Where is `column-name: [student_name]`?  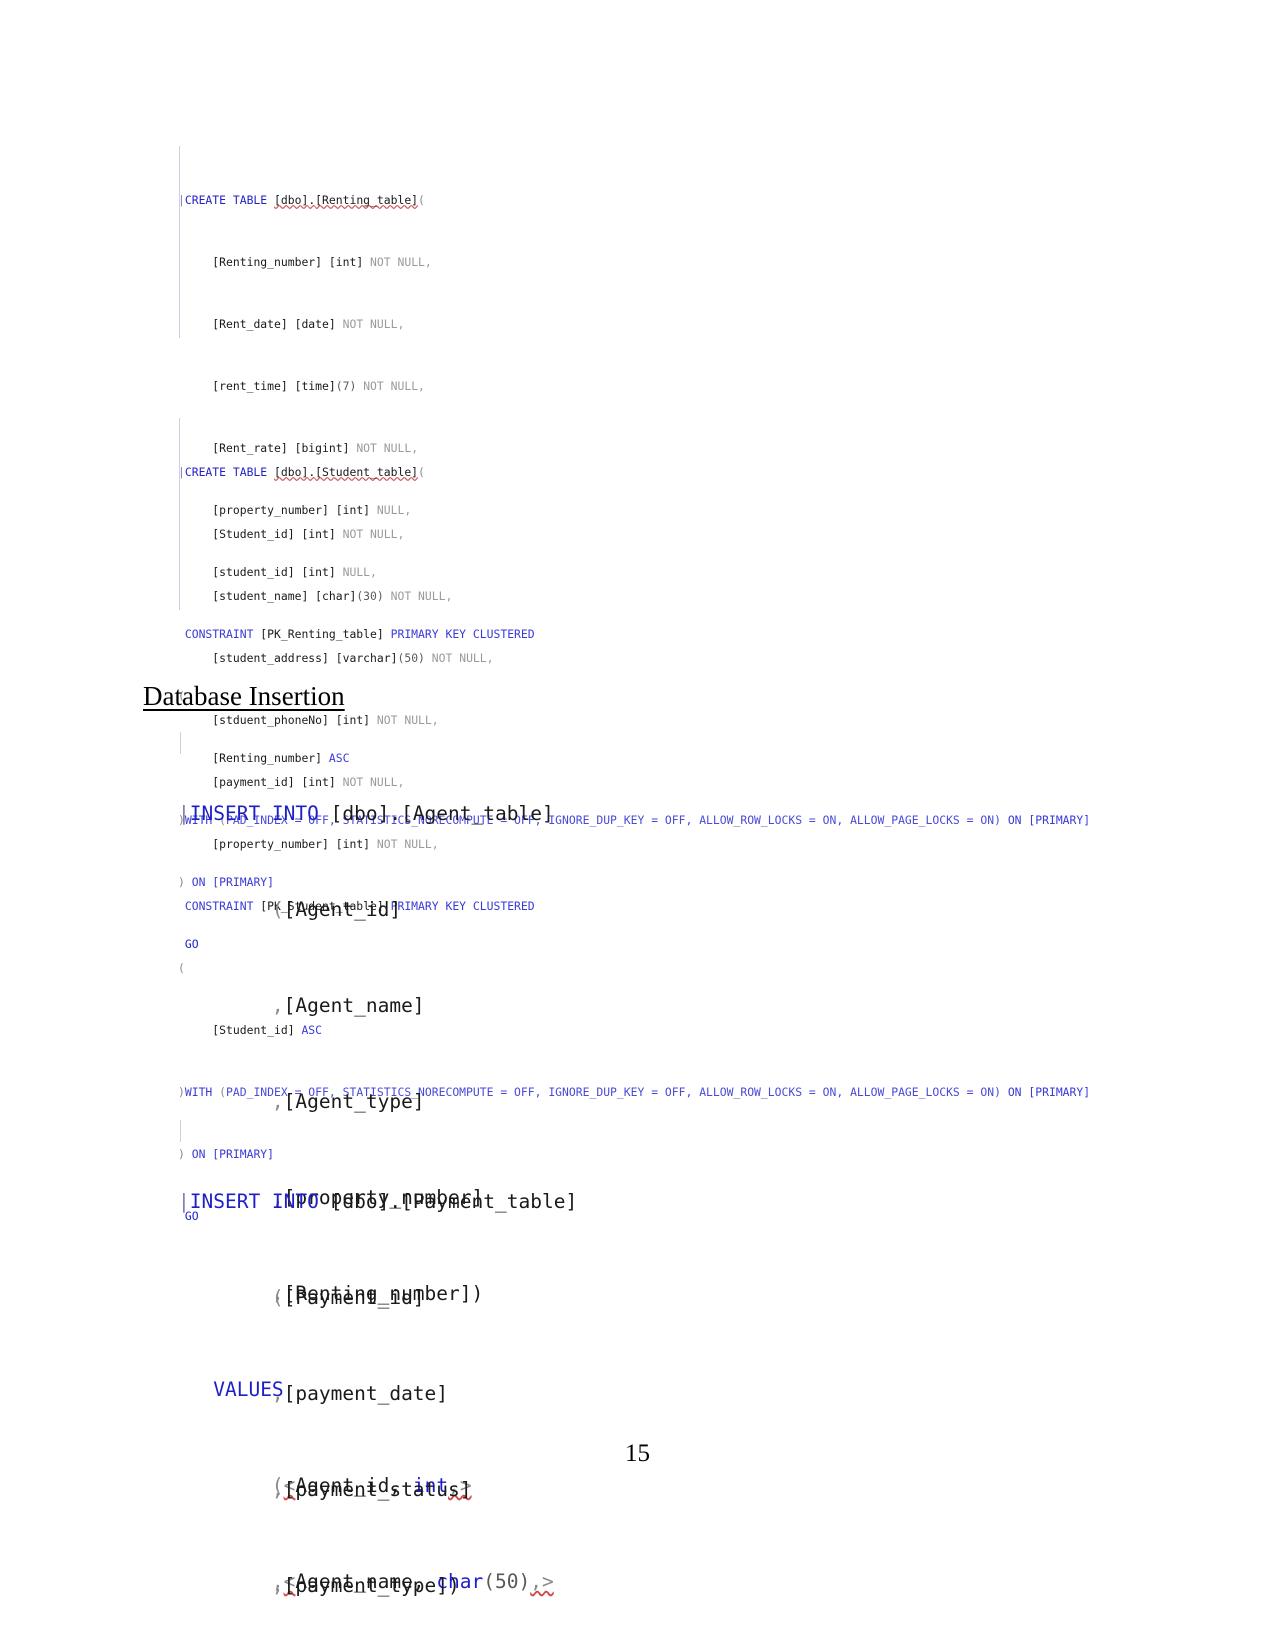 column-name: [student_name] is located at coordinates (260, 595).